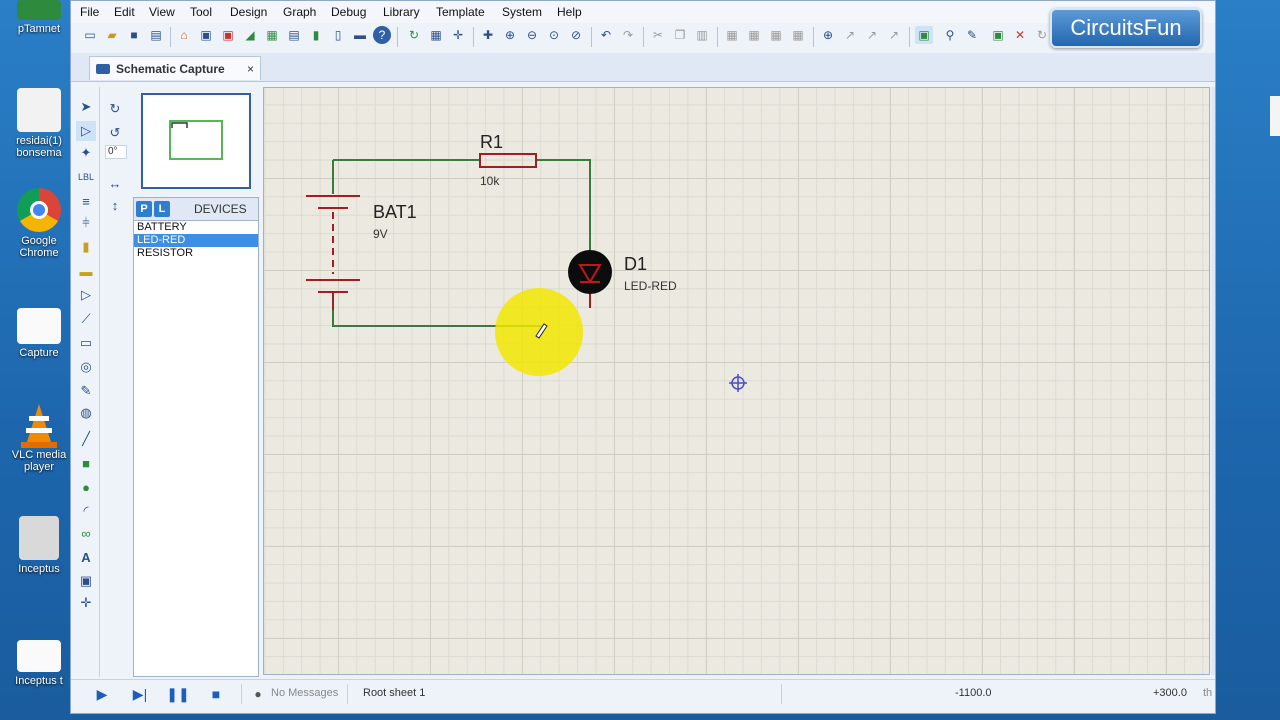  I want to click on graph-mode-icon: ⟋, so click(86, 319).